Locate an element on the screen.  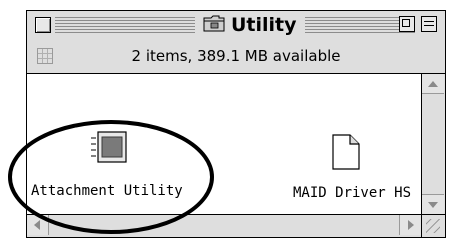
vertical-scrollbar is located at coordinates (433, 144).